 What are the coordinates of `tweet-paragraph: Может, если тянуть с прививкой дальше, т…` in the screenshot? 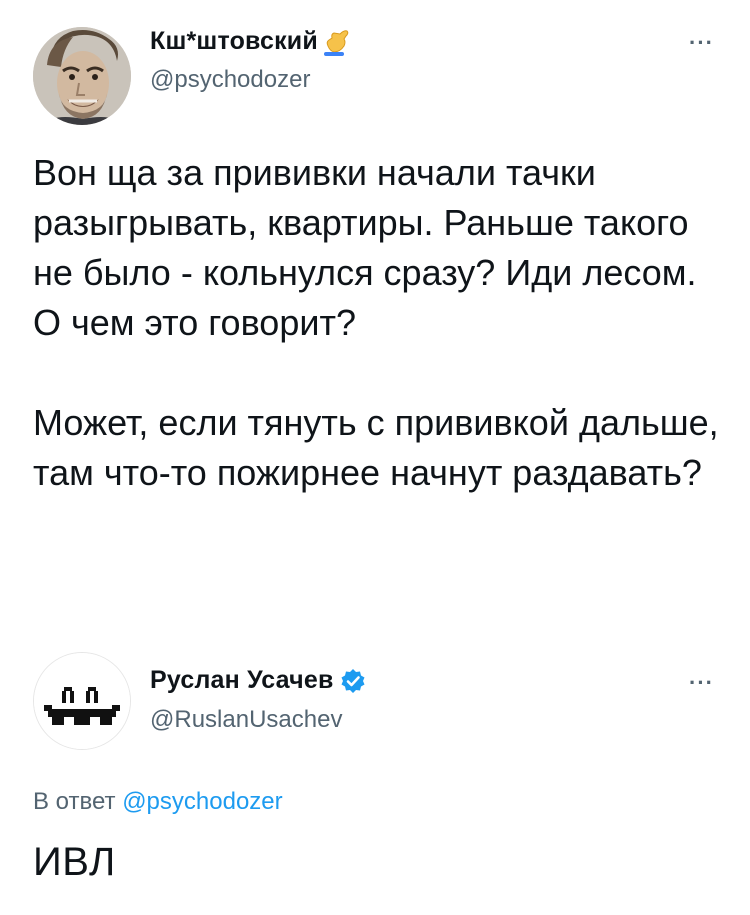 It's located at (376, 447).